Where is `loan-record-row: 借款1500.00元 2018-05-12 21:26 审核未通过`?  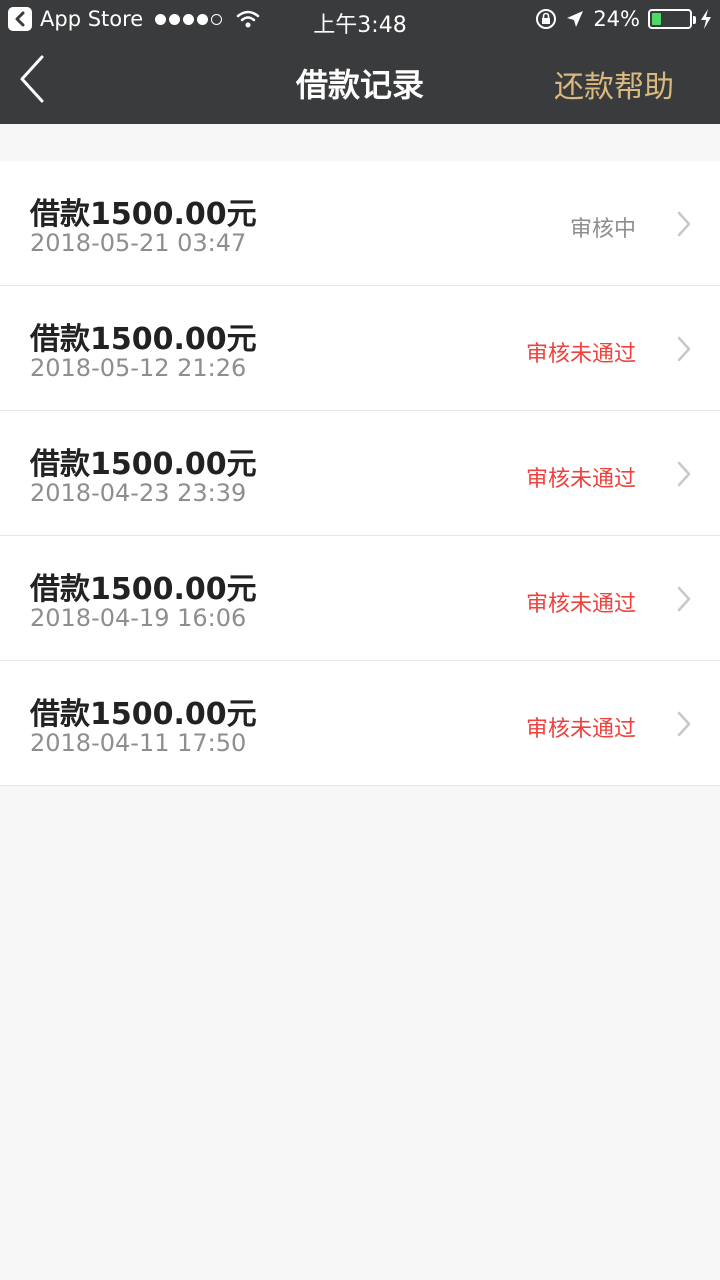 loan-record-row: 借款1500.00元 2018-05-12 21:26 审核未通过 is located at coordinates (360, 348).